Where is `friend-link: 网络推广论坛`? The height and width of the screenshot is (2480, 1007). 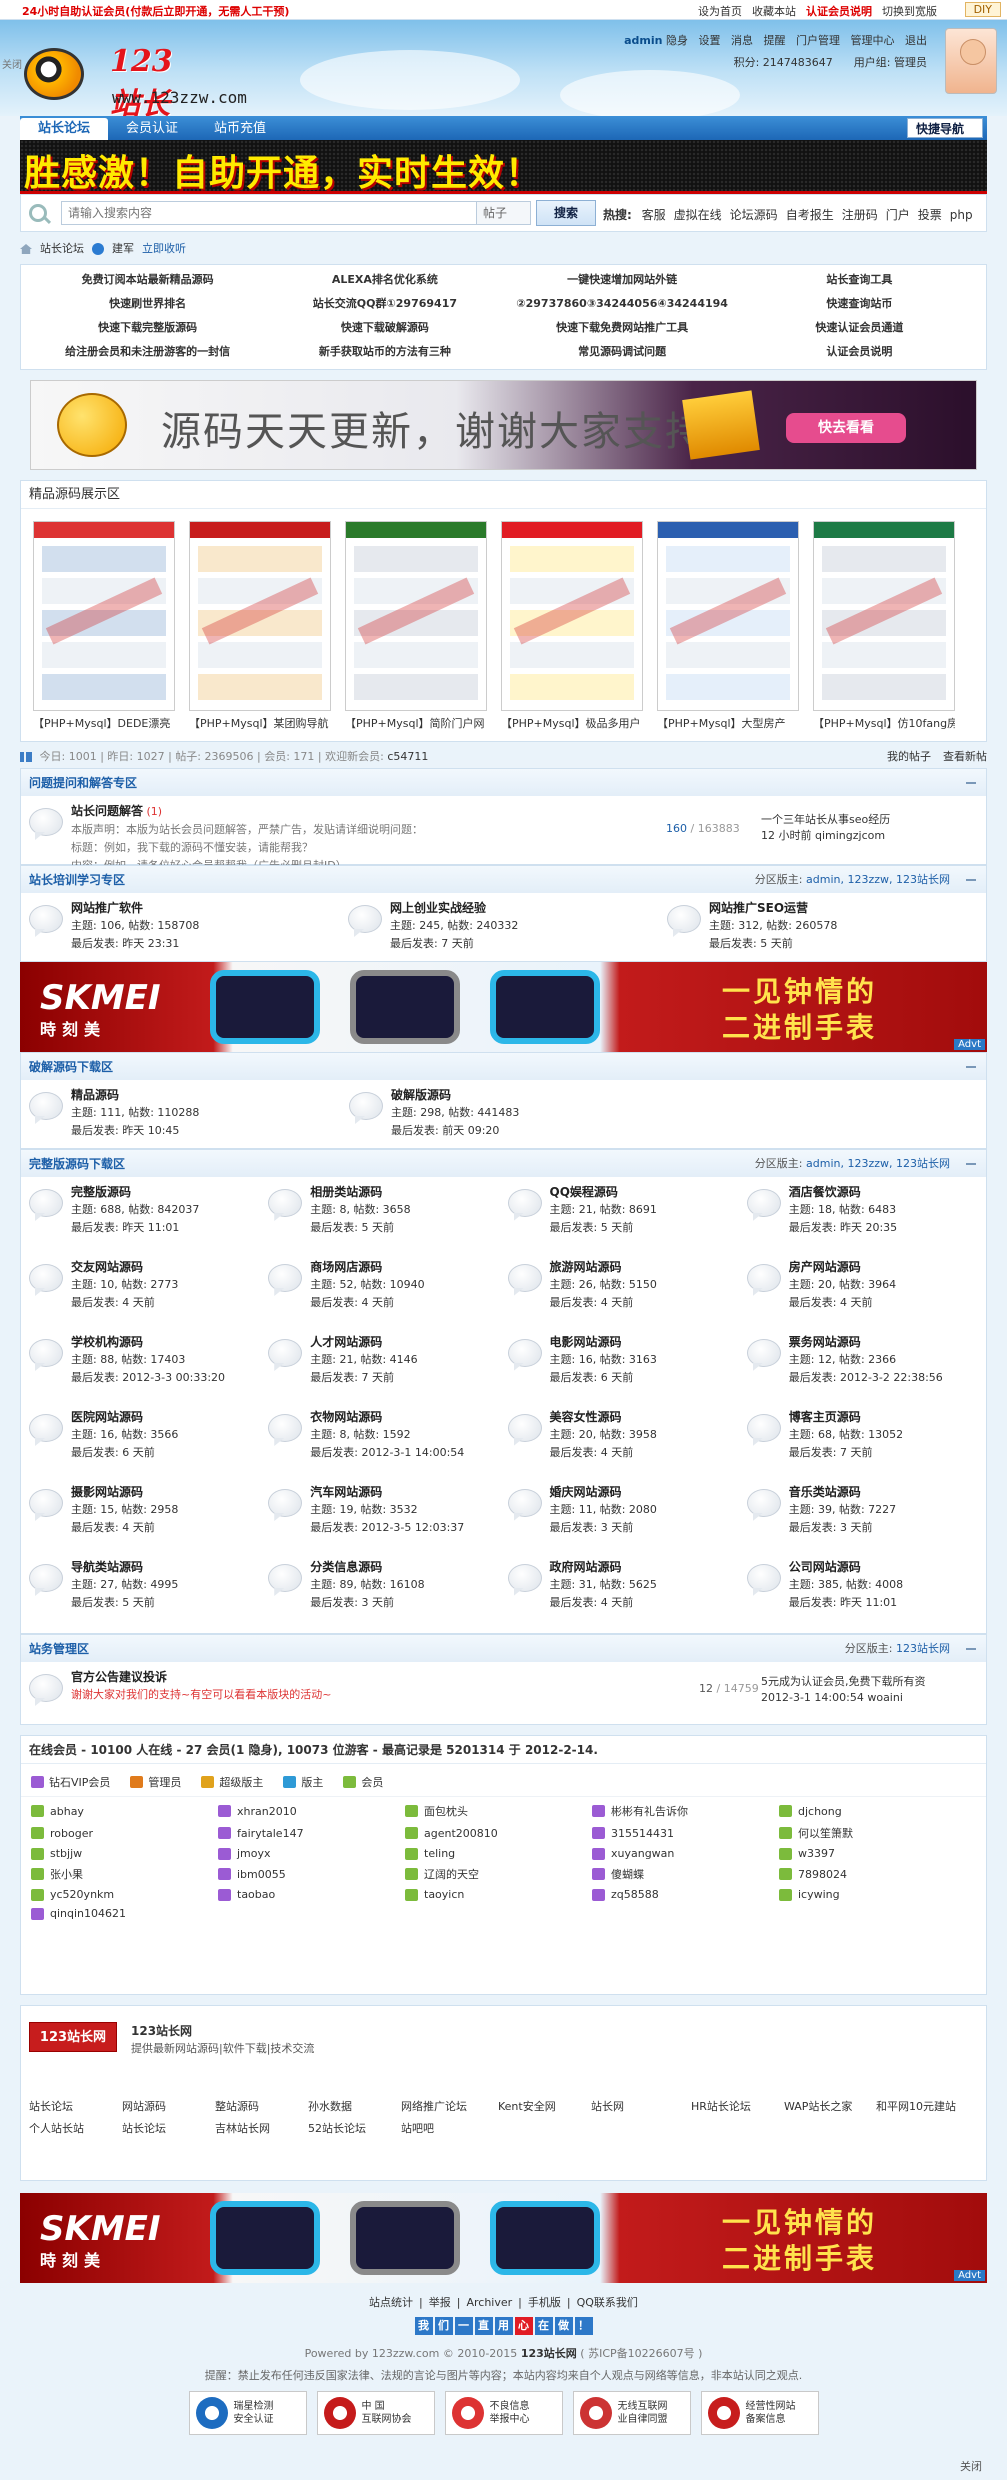 friend-link: 网络推广论坛 is located at coordinates (449, 2106).